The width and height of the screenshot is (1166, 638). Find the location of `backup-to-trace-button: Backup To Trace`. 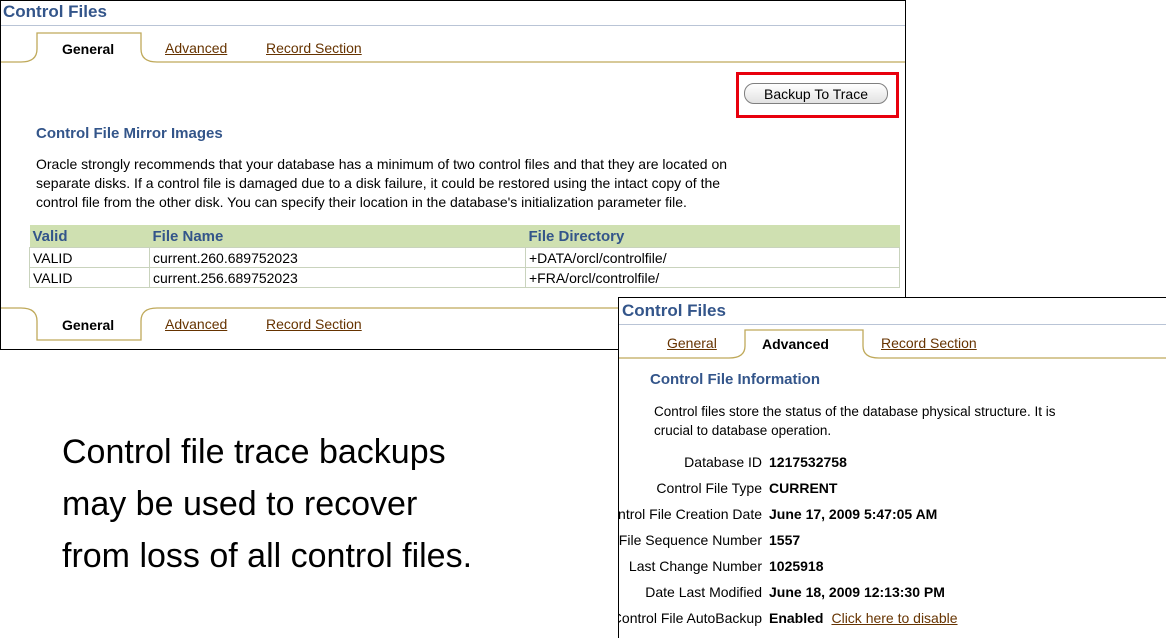

backup-to-trace-button: Backup To Trace is located at coordinates (816, 93).